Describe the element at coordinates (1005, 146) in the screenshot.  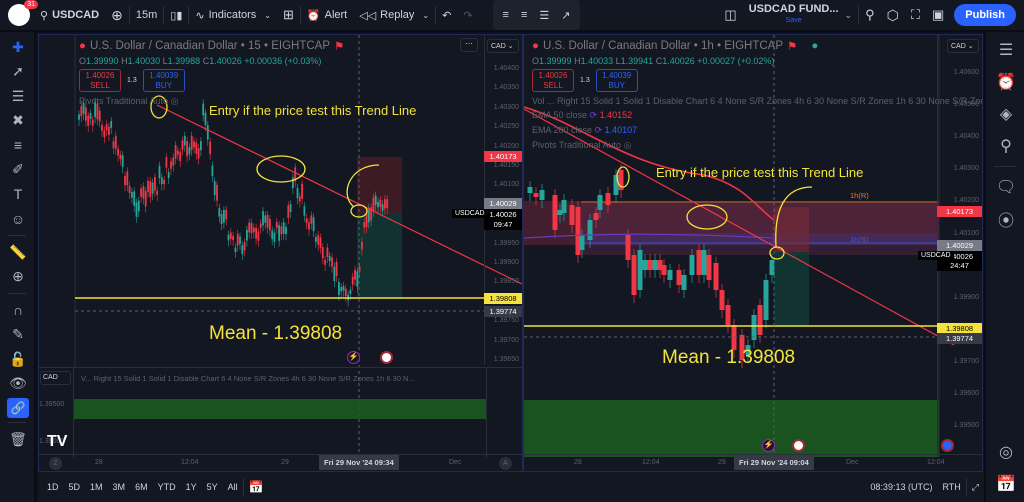
I see `ideas-button: ⚲` at that location.